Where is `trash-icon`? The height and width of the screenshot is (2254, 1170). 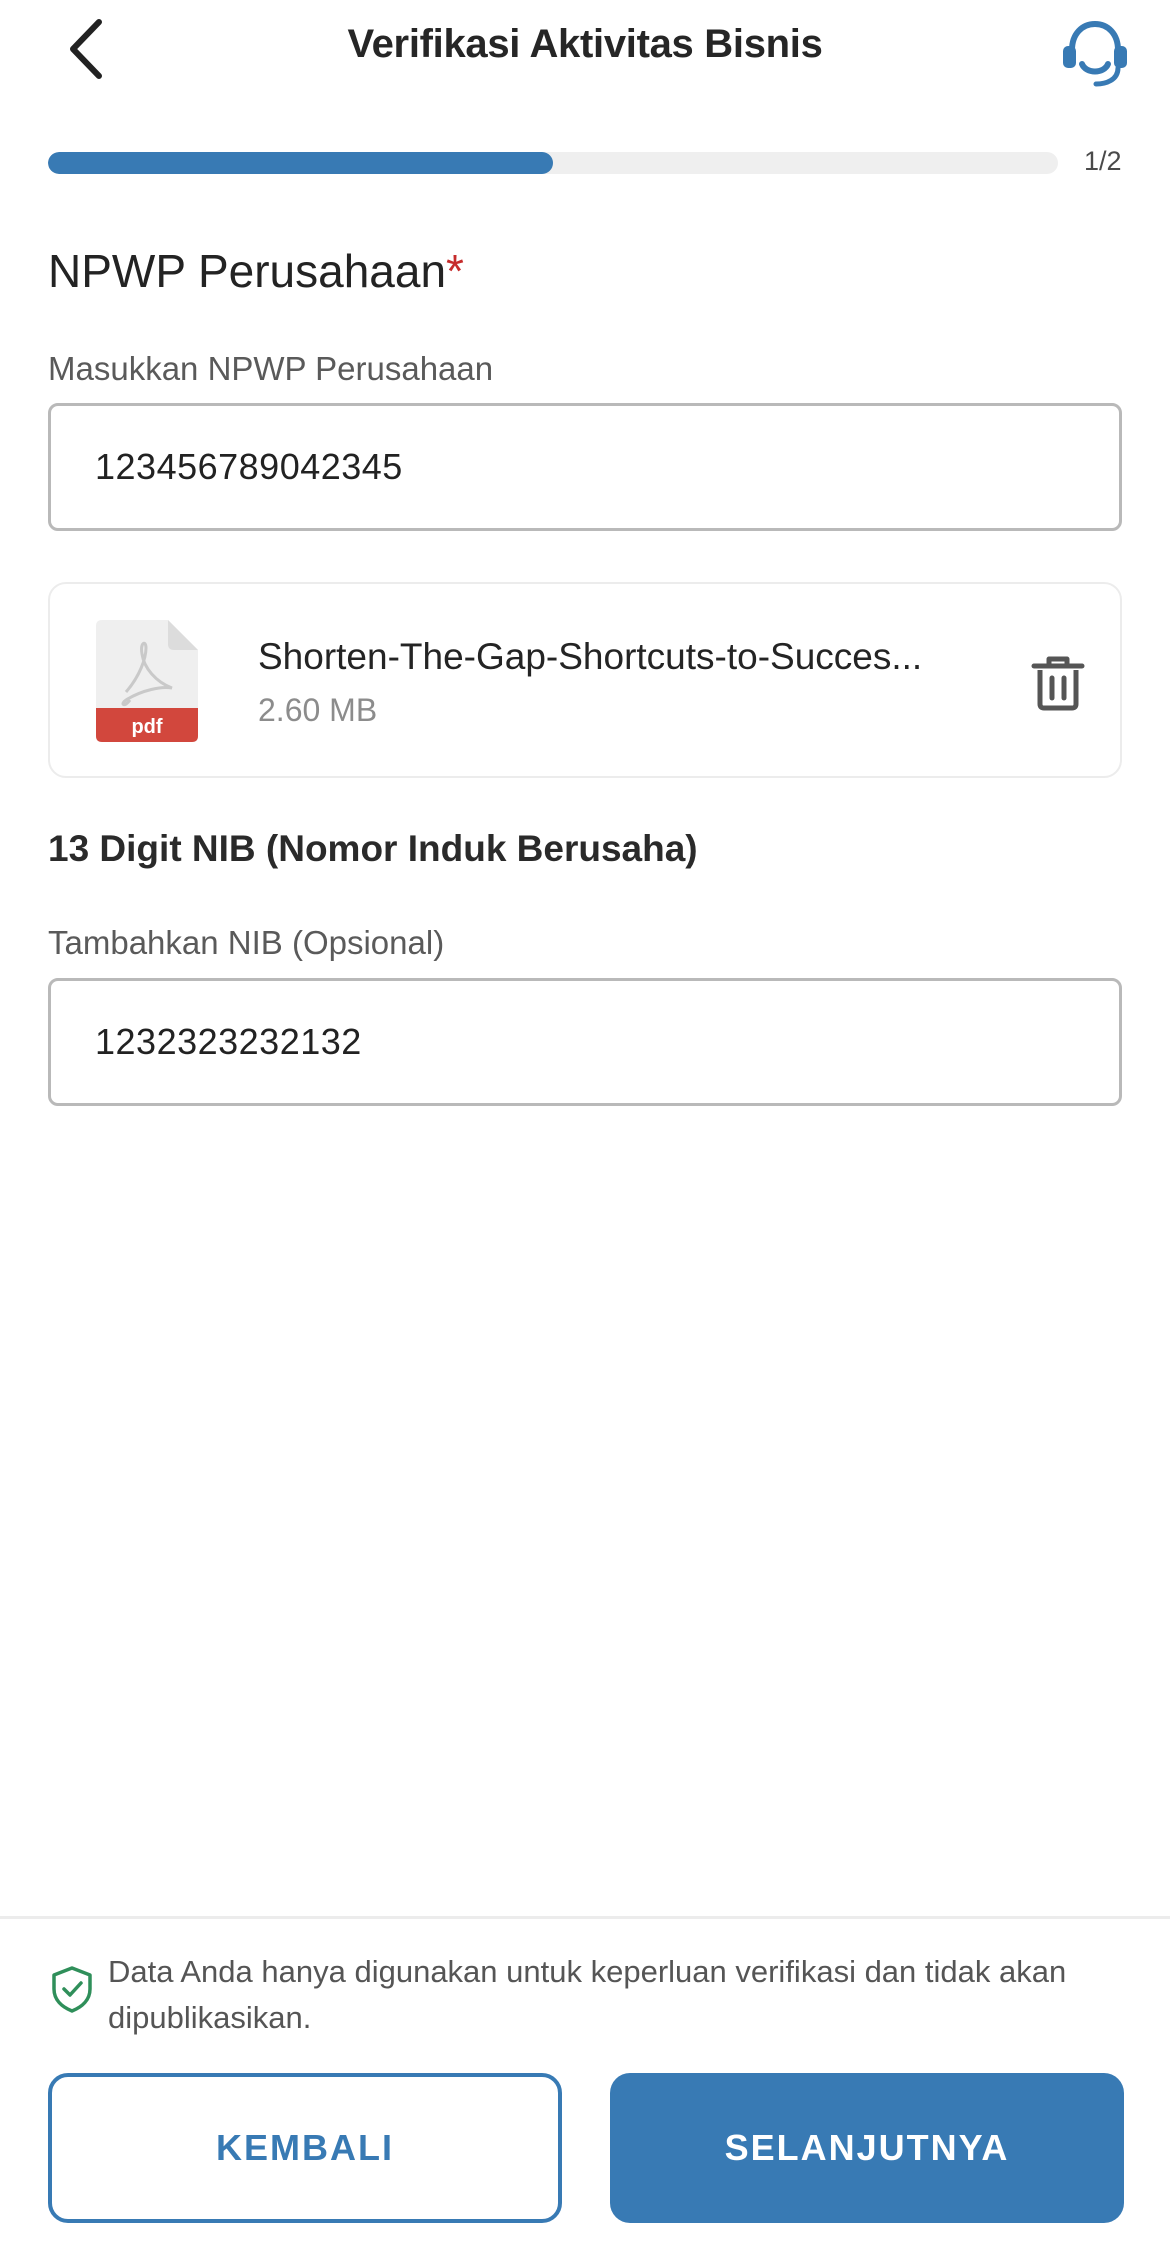 trash-icon is located at coordinates (1058, 683).